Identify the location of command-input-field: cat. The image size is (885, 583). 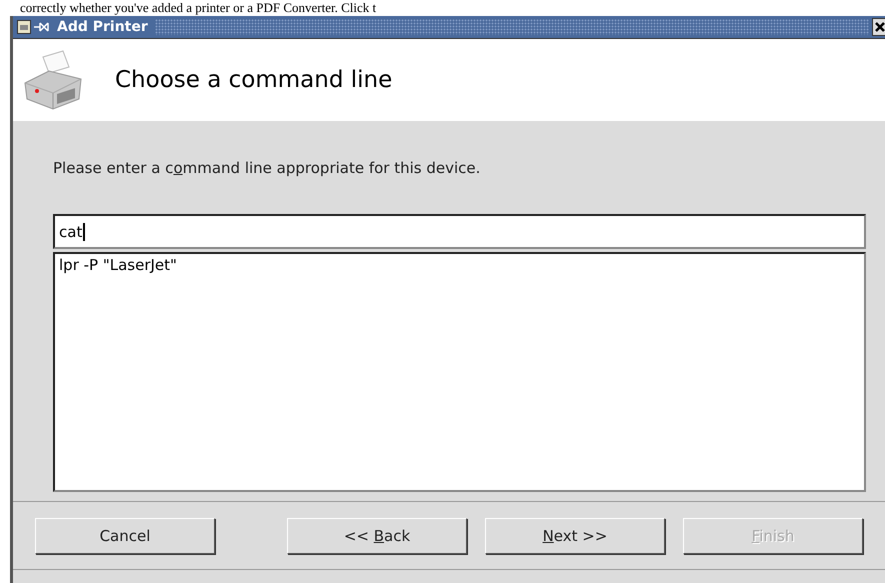
(459, 231).